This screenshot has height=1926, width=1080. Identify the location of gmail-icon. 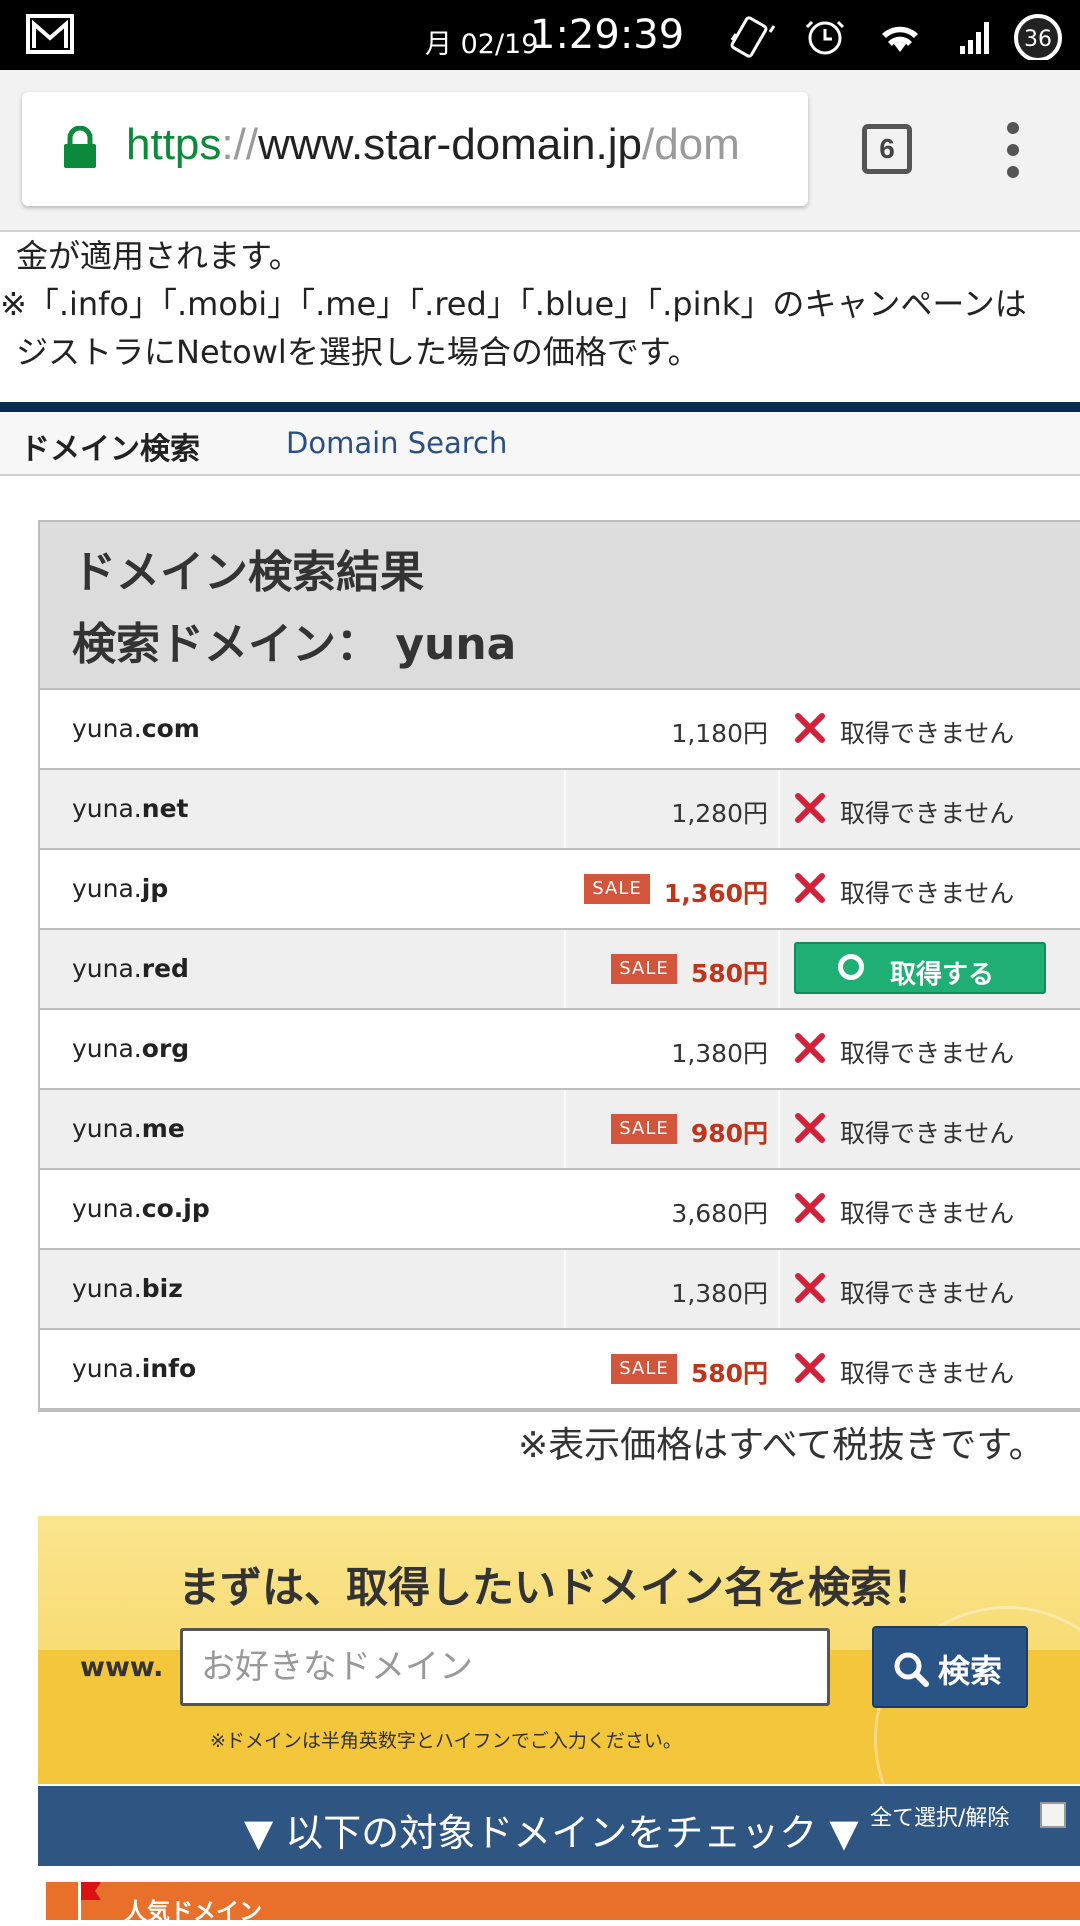
(50, 34).